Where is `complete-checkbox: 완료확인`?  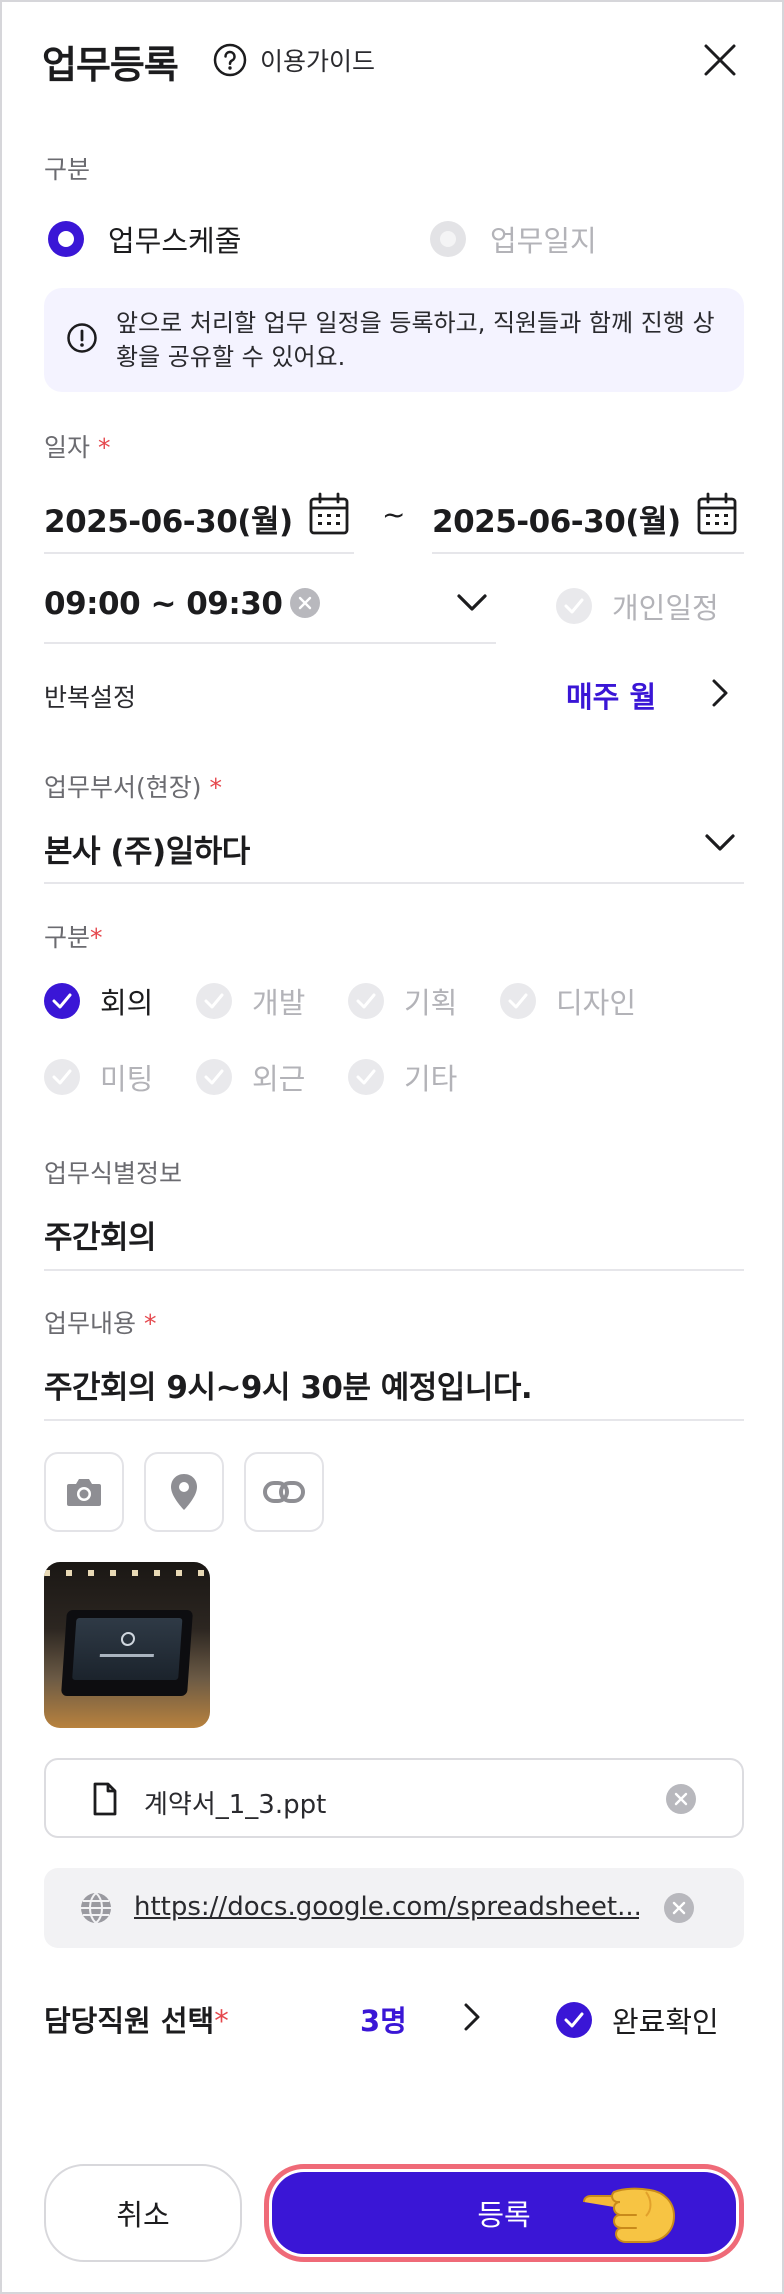 complete-checkbox: 완료확인 is located at coordinates (637, 2020).